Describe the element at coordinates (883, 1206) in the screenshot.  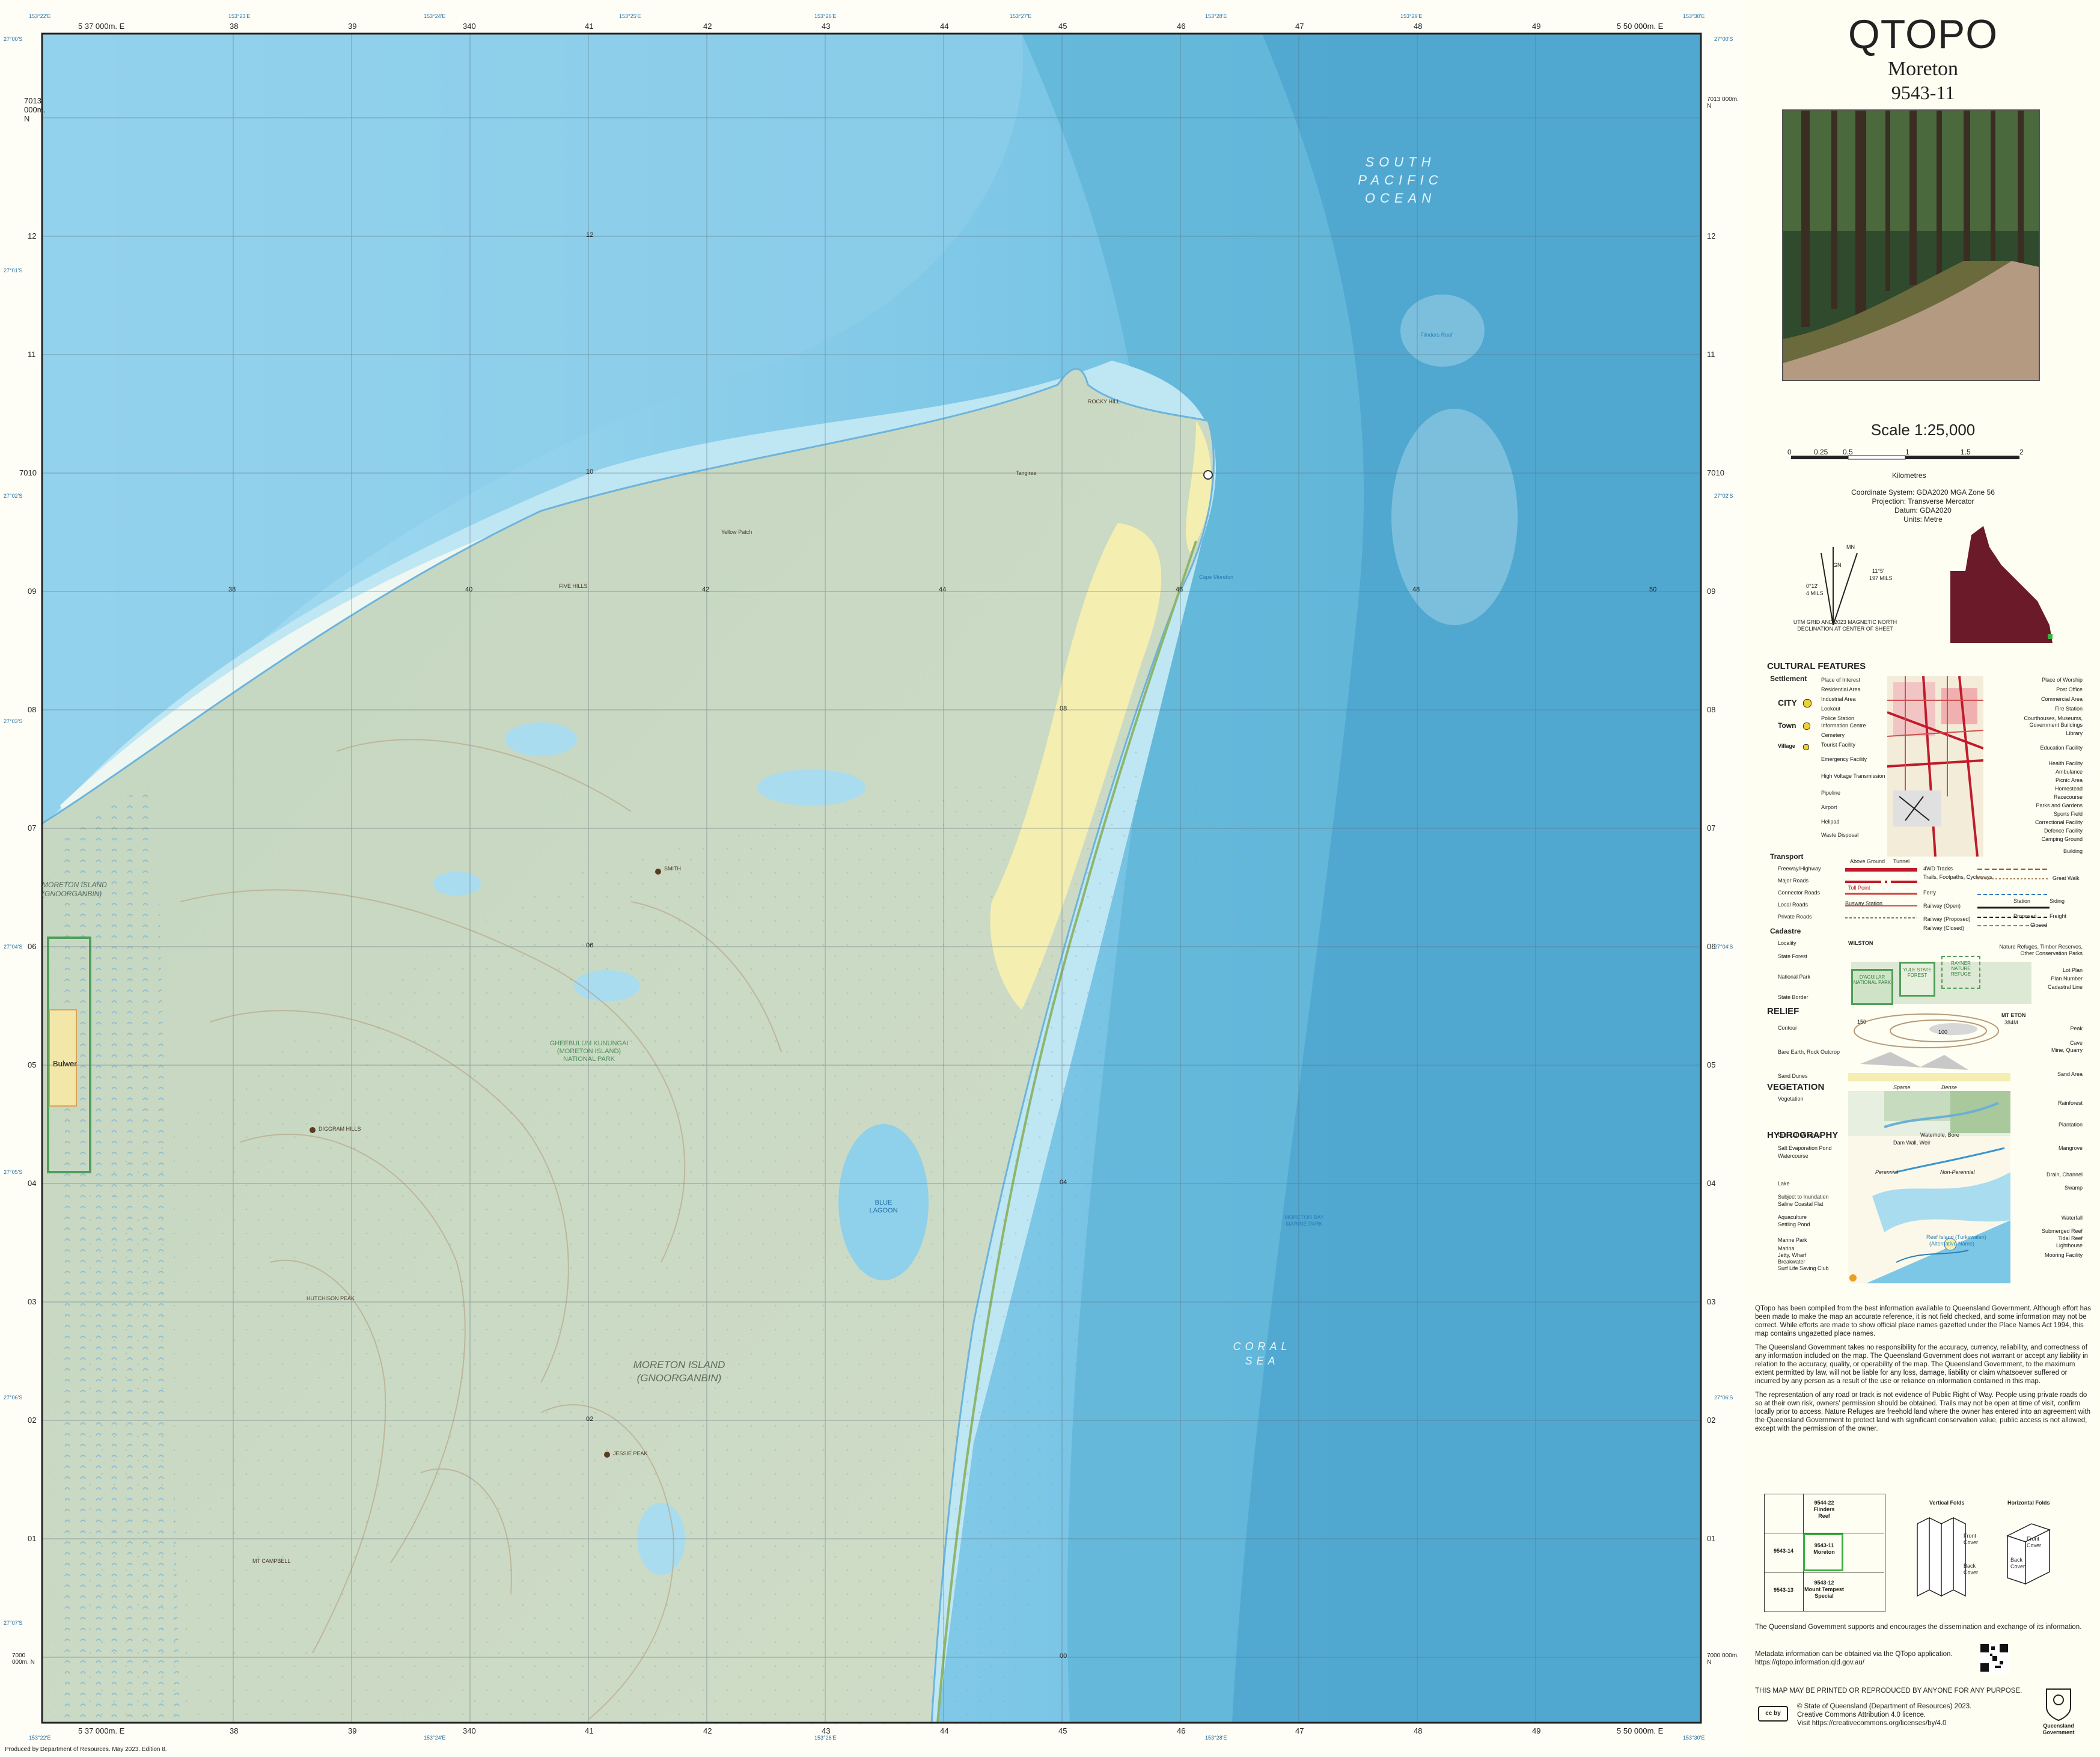
I see `blue-lagoon-label: BLUE LAGOON` at that location.